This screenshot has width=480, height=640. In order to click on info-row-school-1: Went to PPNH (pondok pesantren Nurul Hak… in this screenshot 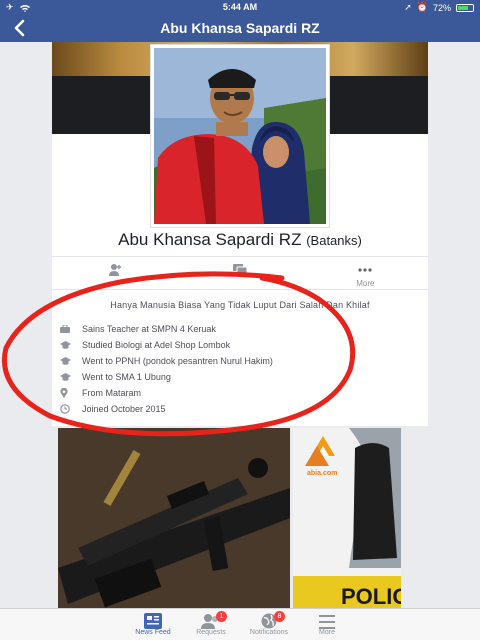, I will do `click(240, 361)`.